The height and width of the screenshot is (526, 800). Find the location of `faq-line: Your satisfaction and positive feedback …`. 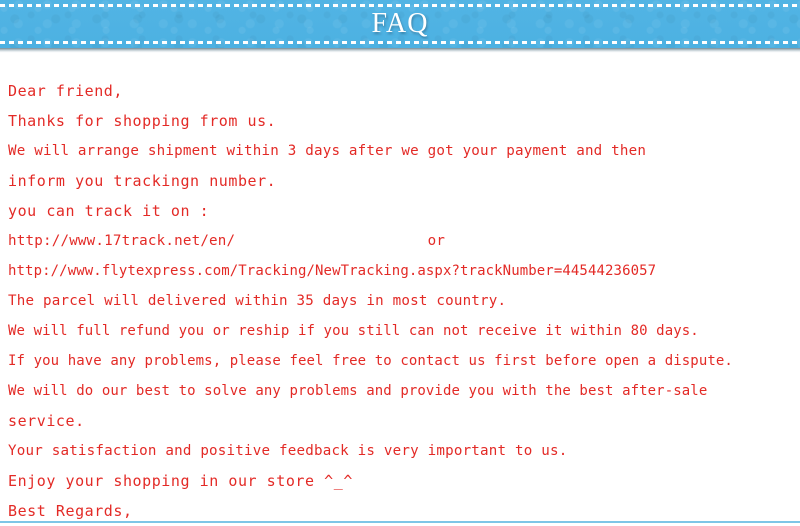

faq-line: Your satisfaction and positive feedback … is located at coordinates (288, 451).